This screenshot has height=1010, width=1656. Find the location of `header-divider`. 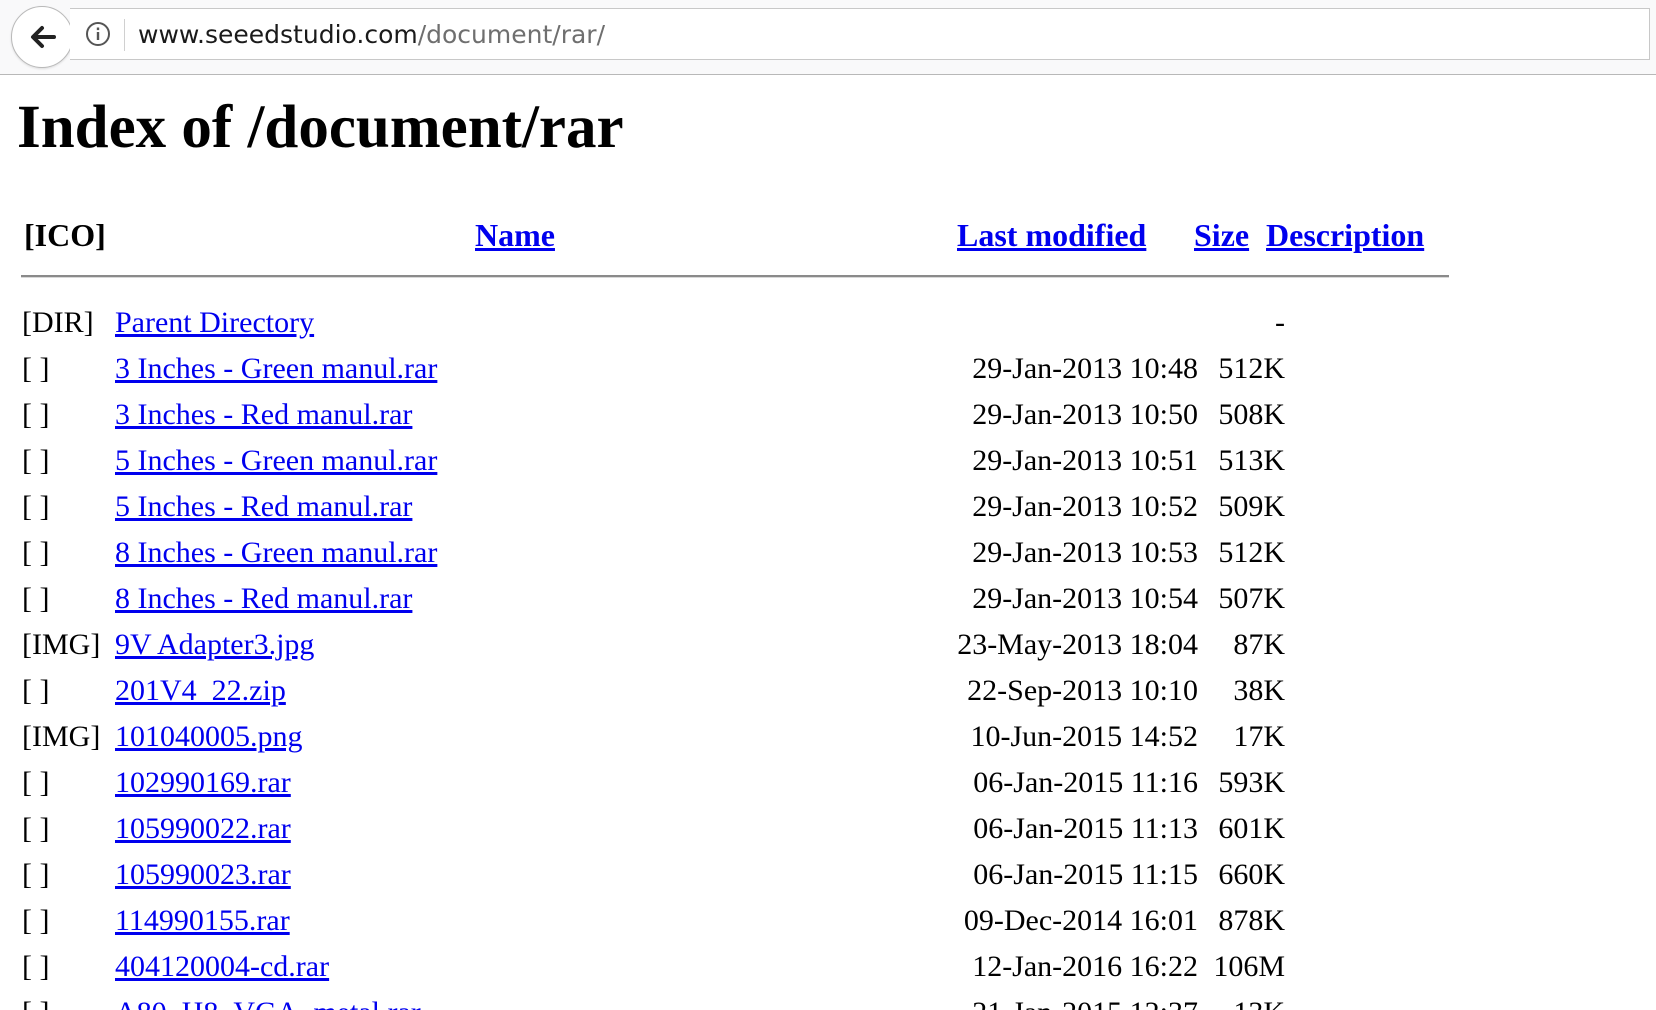

header-divider is located at coordinates (735, 276).